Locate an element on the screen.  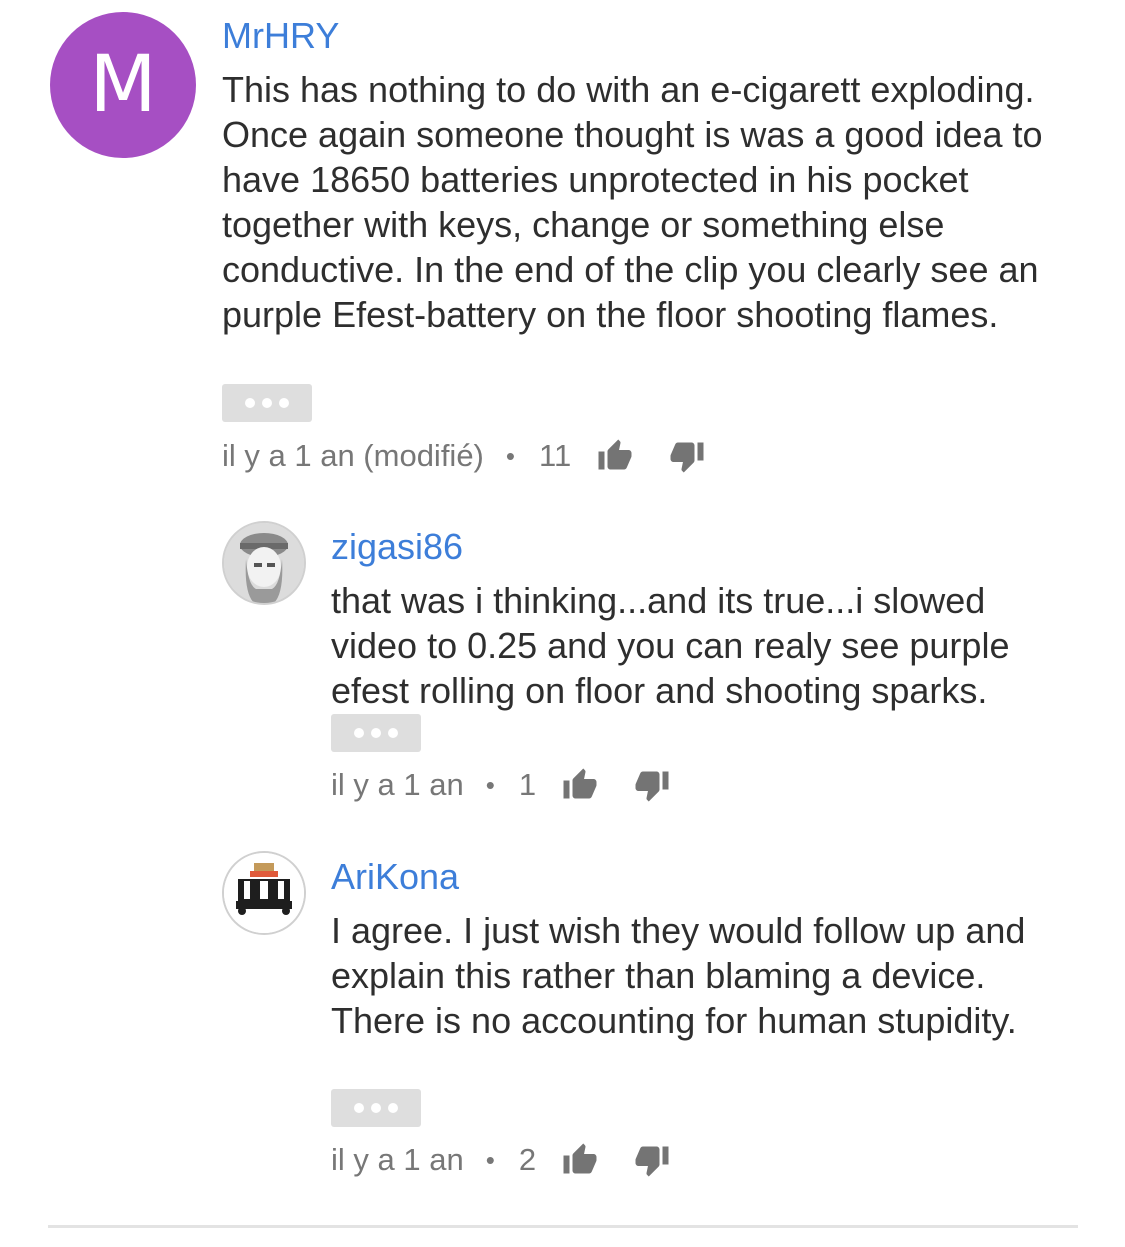
pixel-character-icon is located at coordinates (264, 893).